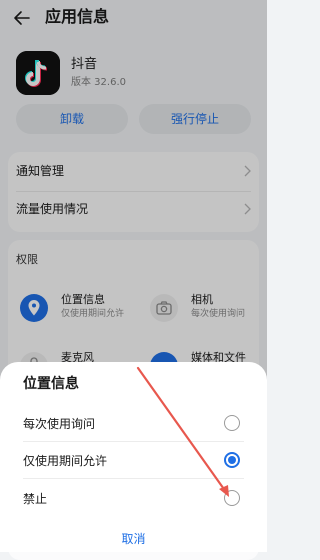  I want to click on radio-dot, so click(232, 460).